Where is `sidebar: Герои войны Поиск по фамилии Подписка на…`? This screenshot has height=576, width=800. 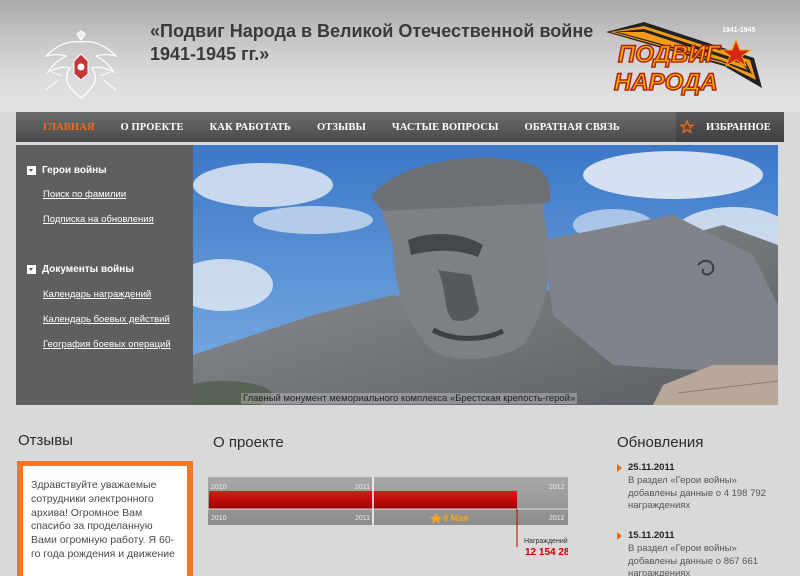 sidebar: Герои войны Поиск по фамилии Подписка на… is located at coordinates (104, 275).